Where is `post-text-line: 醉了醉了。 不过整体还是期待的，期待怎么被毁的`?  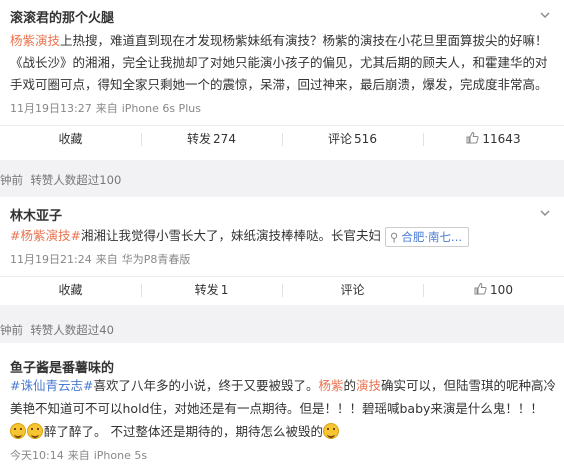
post-text-line: 醉了醉了。 不过整体还是期待的，期待怎么被毁的 is located at coordinates (282, 432).